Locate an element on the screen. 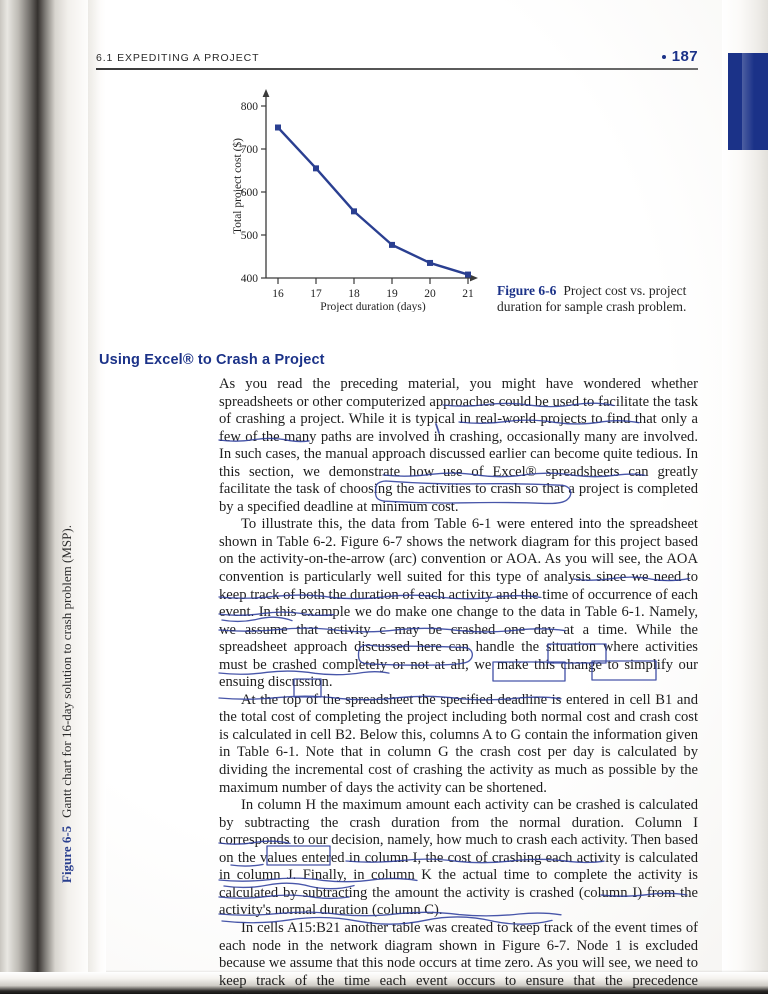 The width and height of the screenshot is (768, 994). book-gutter-shadow is located at coordinates (46, 497).